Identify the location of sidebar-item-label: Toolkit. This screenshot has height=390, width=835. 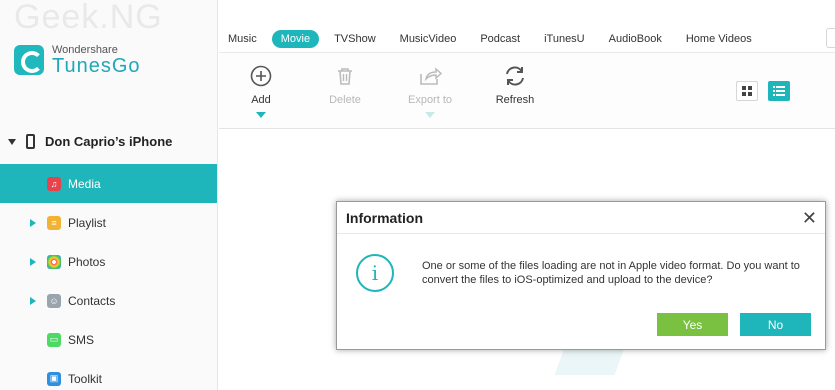
(85, 378).